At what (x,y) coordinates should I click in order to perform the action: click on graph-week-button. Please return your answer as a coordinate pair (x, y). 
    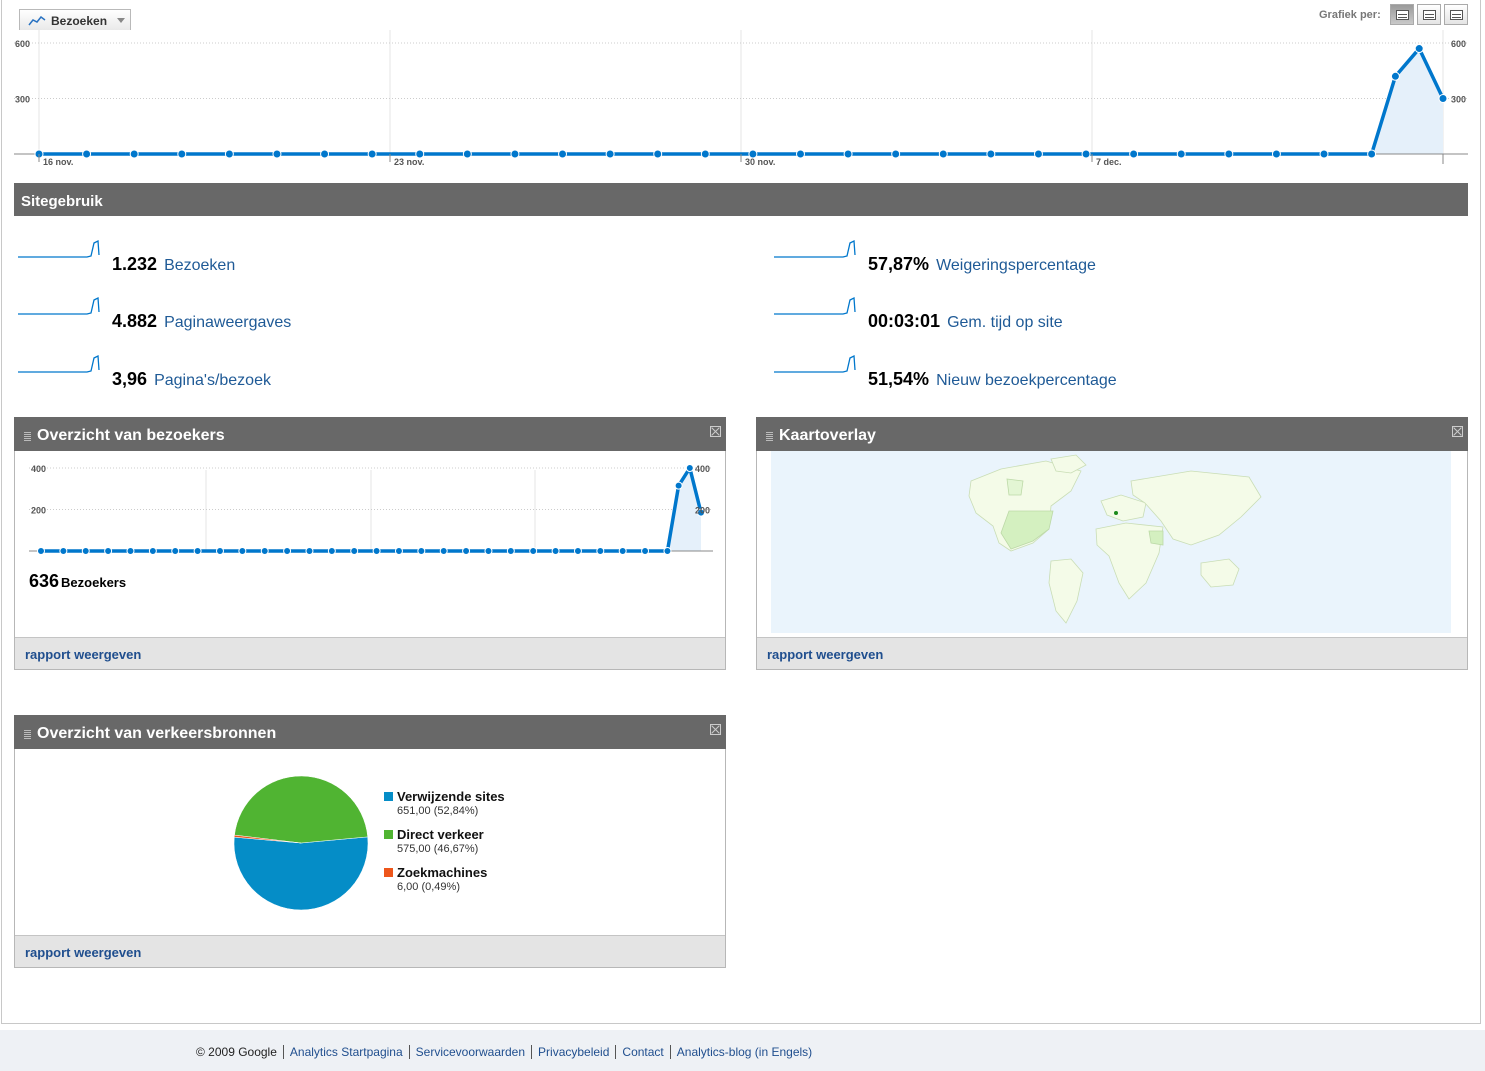
    Looking at the image, I should click on (1429, 14).